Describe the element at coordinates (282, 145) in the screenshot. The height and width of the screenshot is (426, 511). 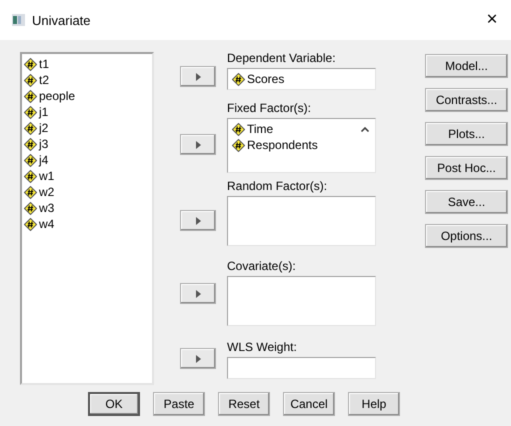
I see `target-item: Respondents` at that location.